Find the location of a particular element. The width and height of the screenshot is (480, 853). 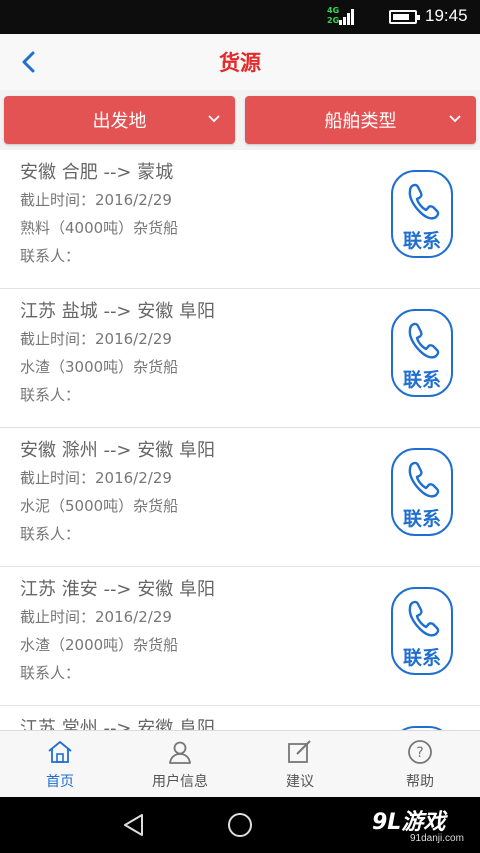

network-indicator: 4G 2G is located at coordinates (342, 16).